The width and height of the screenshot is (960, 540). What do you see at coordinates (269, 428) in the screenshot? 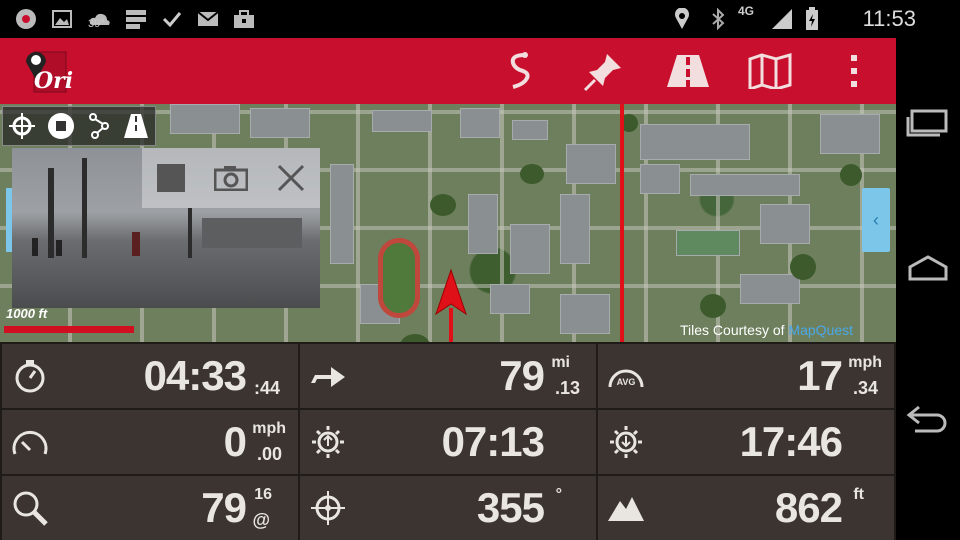
I see `current-speed-unit: mph` at bounding box center [269, 428].